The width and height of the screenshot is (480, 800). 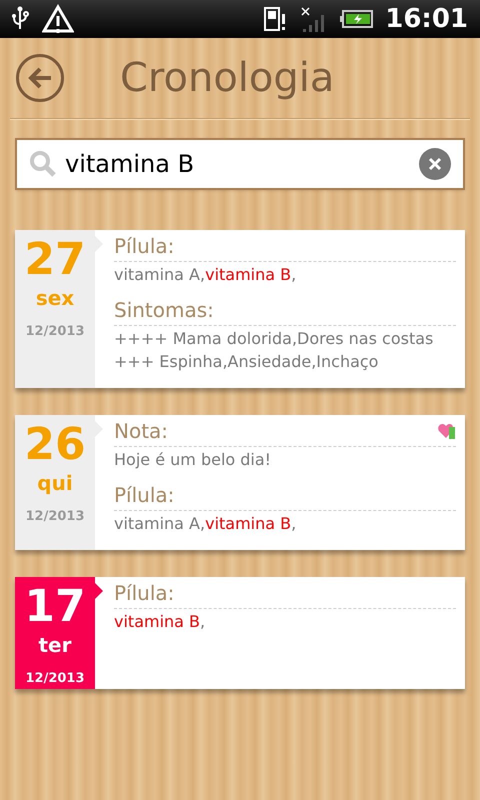 What do you see at coordinates (55, 260) in the screenshot?
I see `day-number: 27` at bounding box center [55, 260].